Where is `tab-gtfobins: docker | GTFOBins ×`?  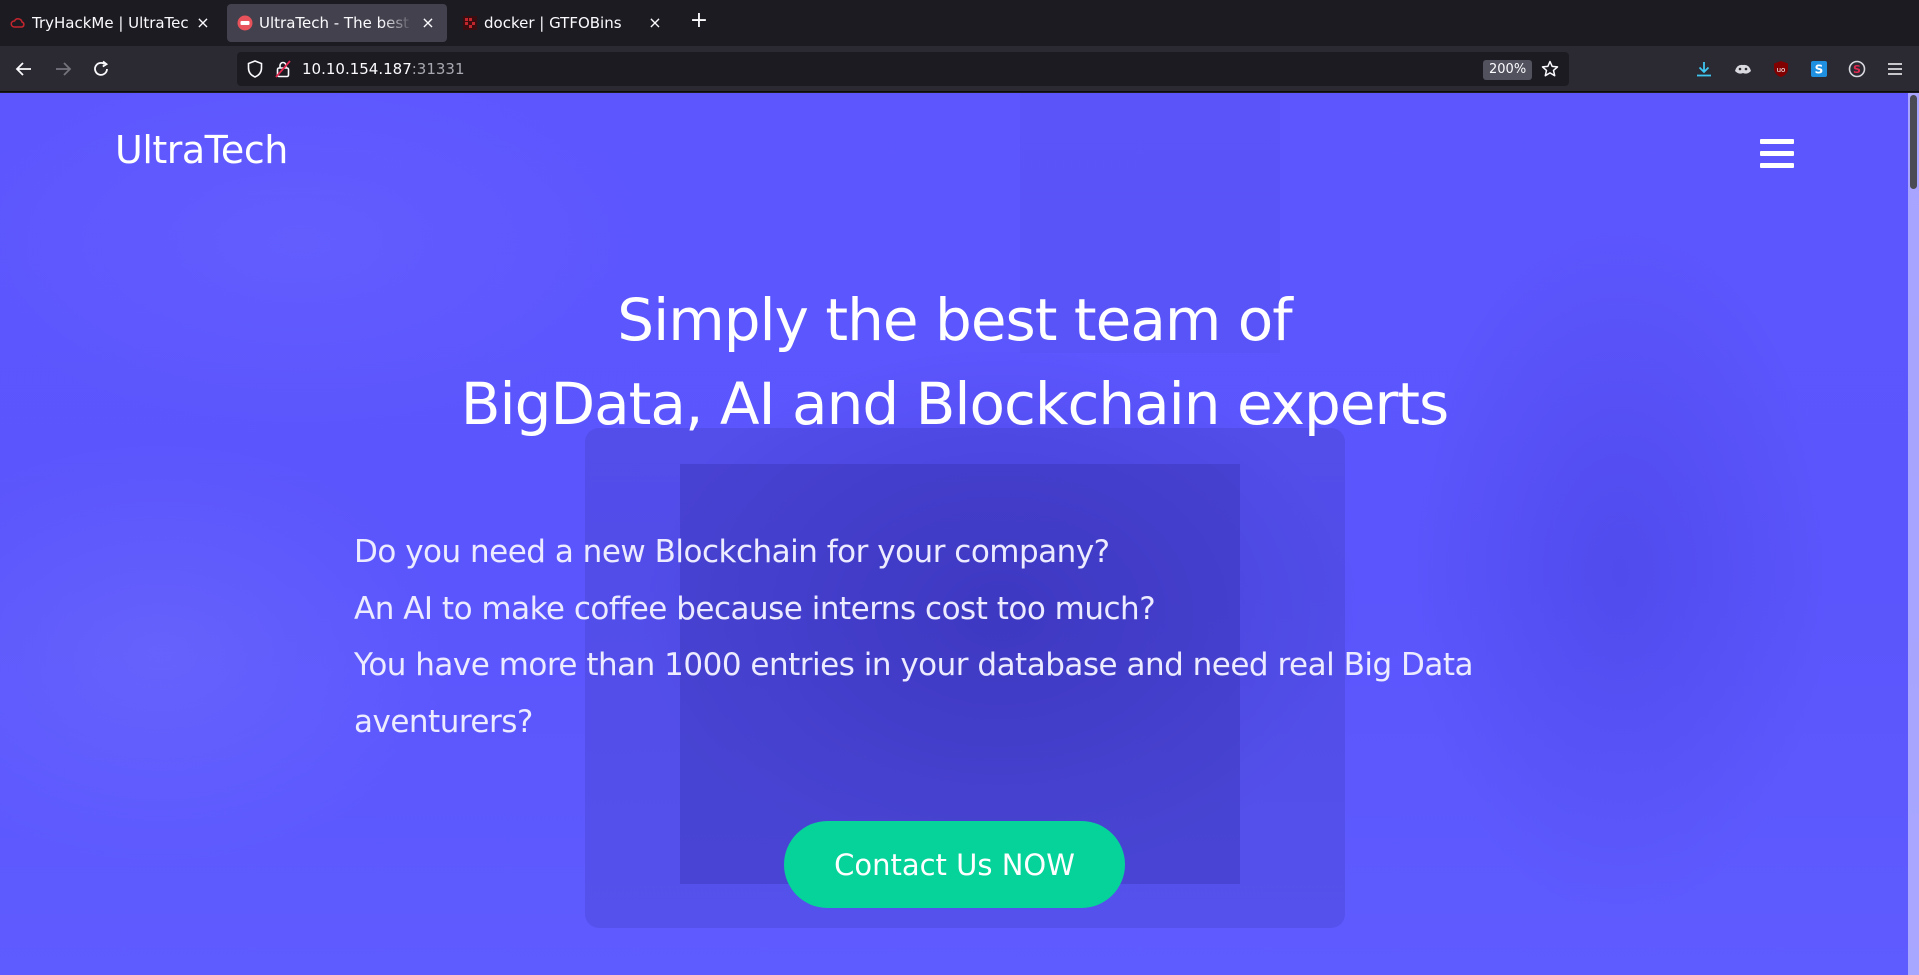
tab-gtfobins: docker | GTFOBins × is located at coordinates (563, 23).